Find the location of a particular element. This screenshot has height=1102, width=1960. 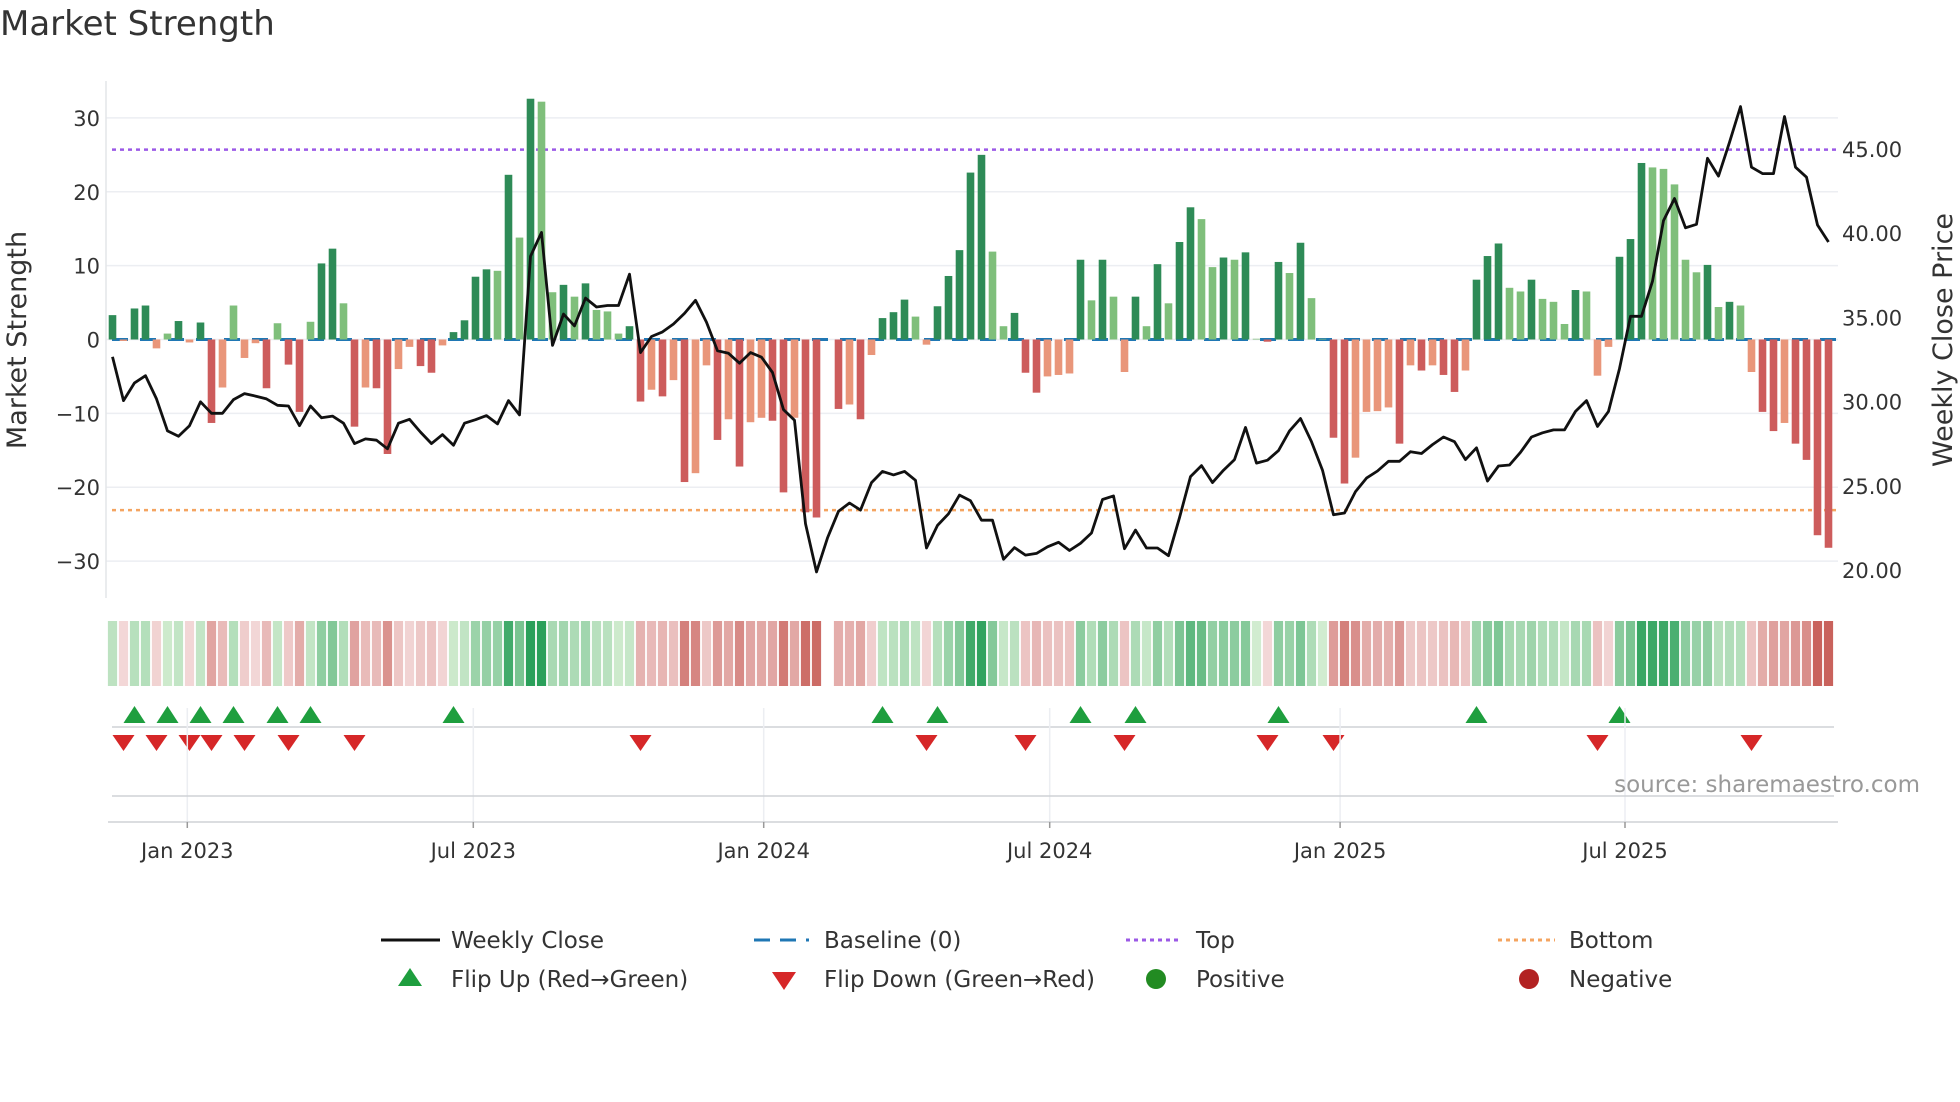

x-tick-label: Jul 2023 is located at coordinates (472, 851).